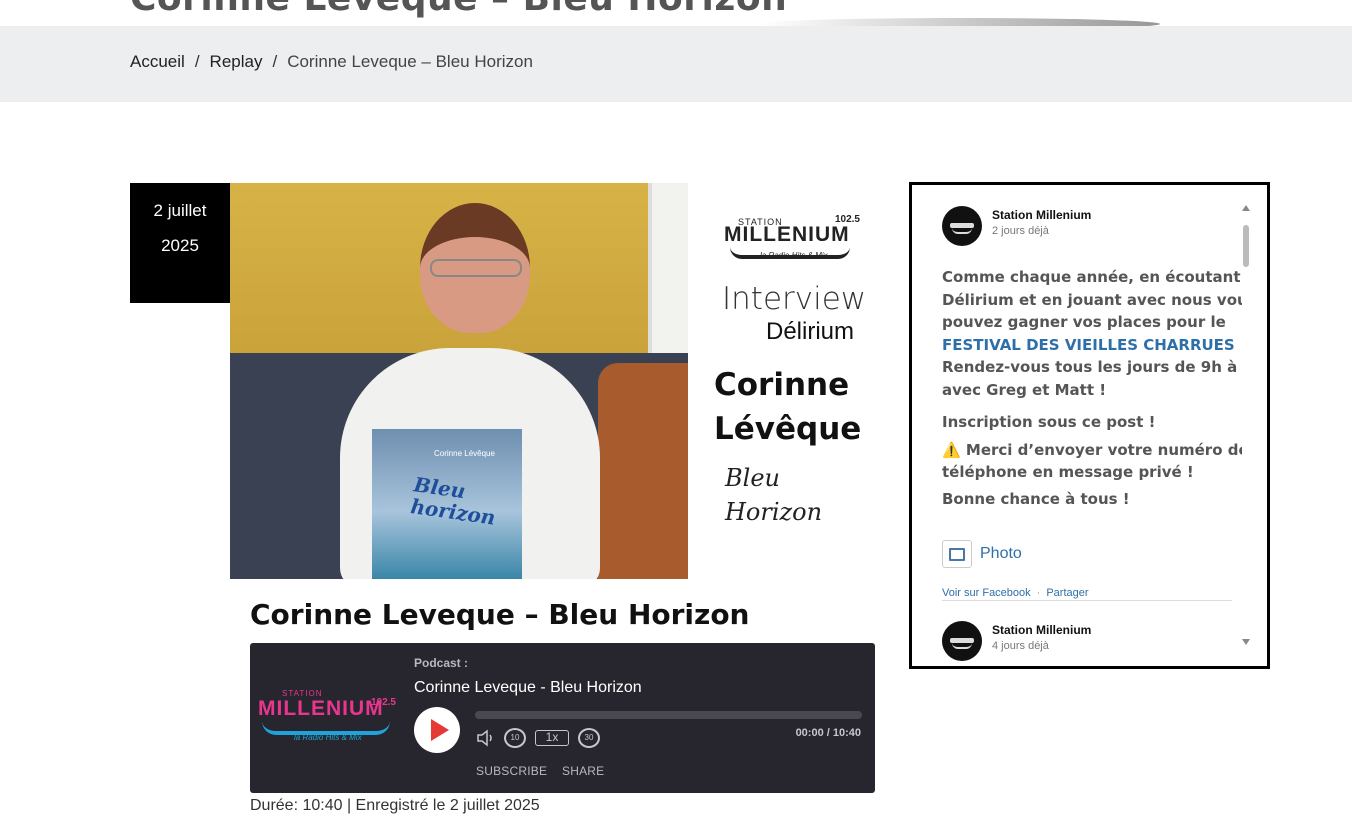 The height and width of the screenshot is (828, 1352). What do you see at coordinates (1246, 208) in the screenshot?
I see `scroll-up-icon` at bounding box center [1246, 208].